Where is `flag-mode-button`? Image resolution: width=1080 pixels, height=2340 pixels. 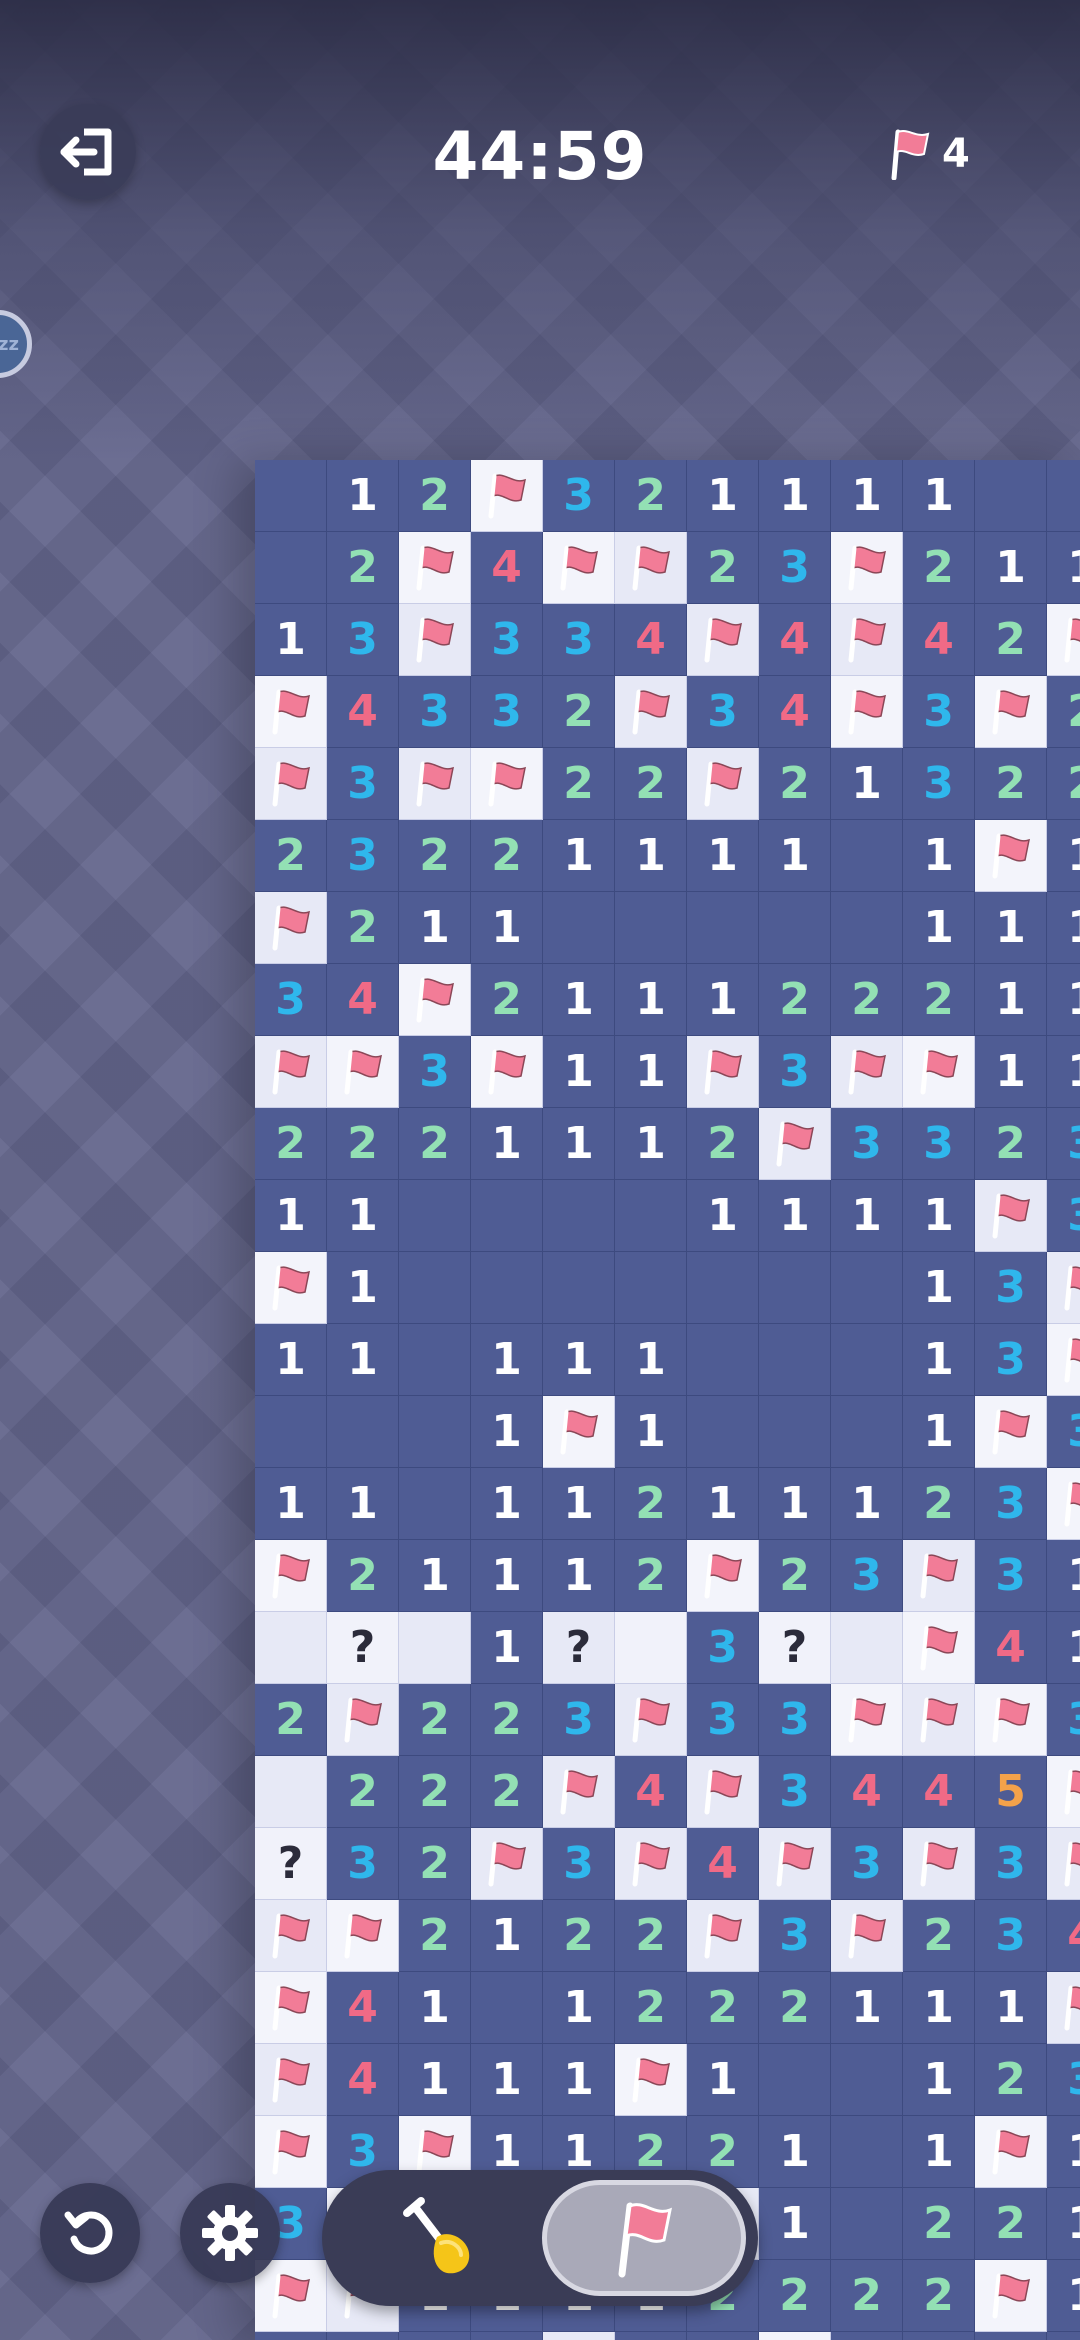
flag-mode-button is located at coordinates (644, 2238).